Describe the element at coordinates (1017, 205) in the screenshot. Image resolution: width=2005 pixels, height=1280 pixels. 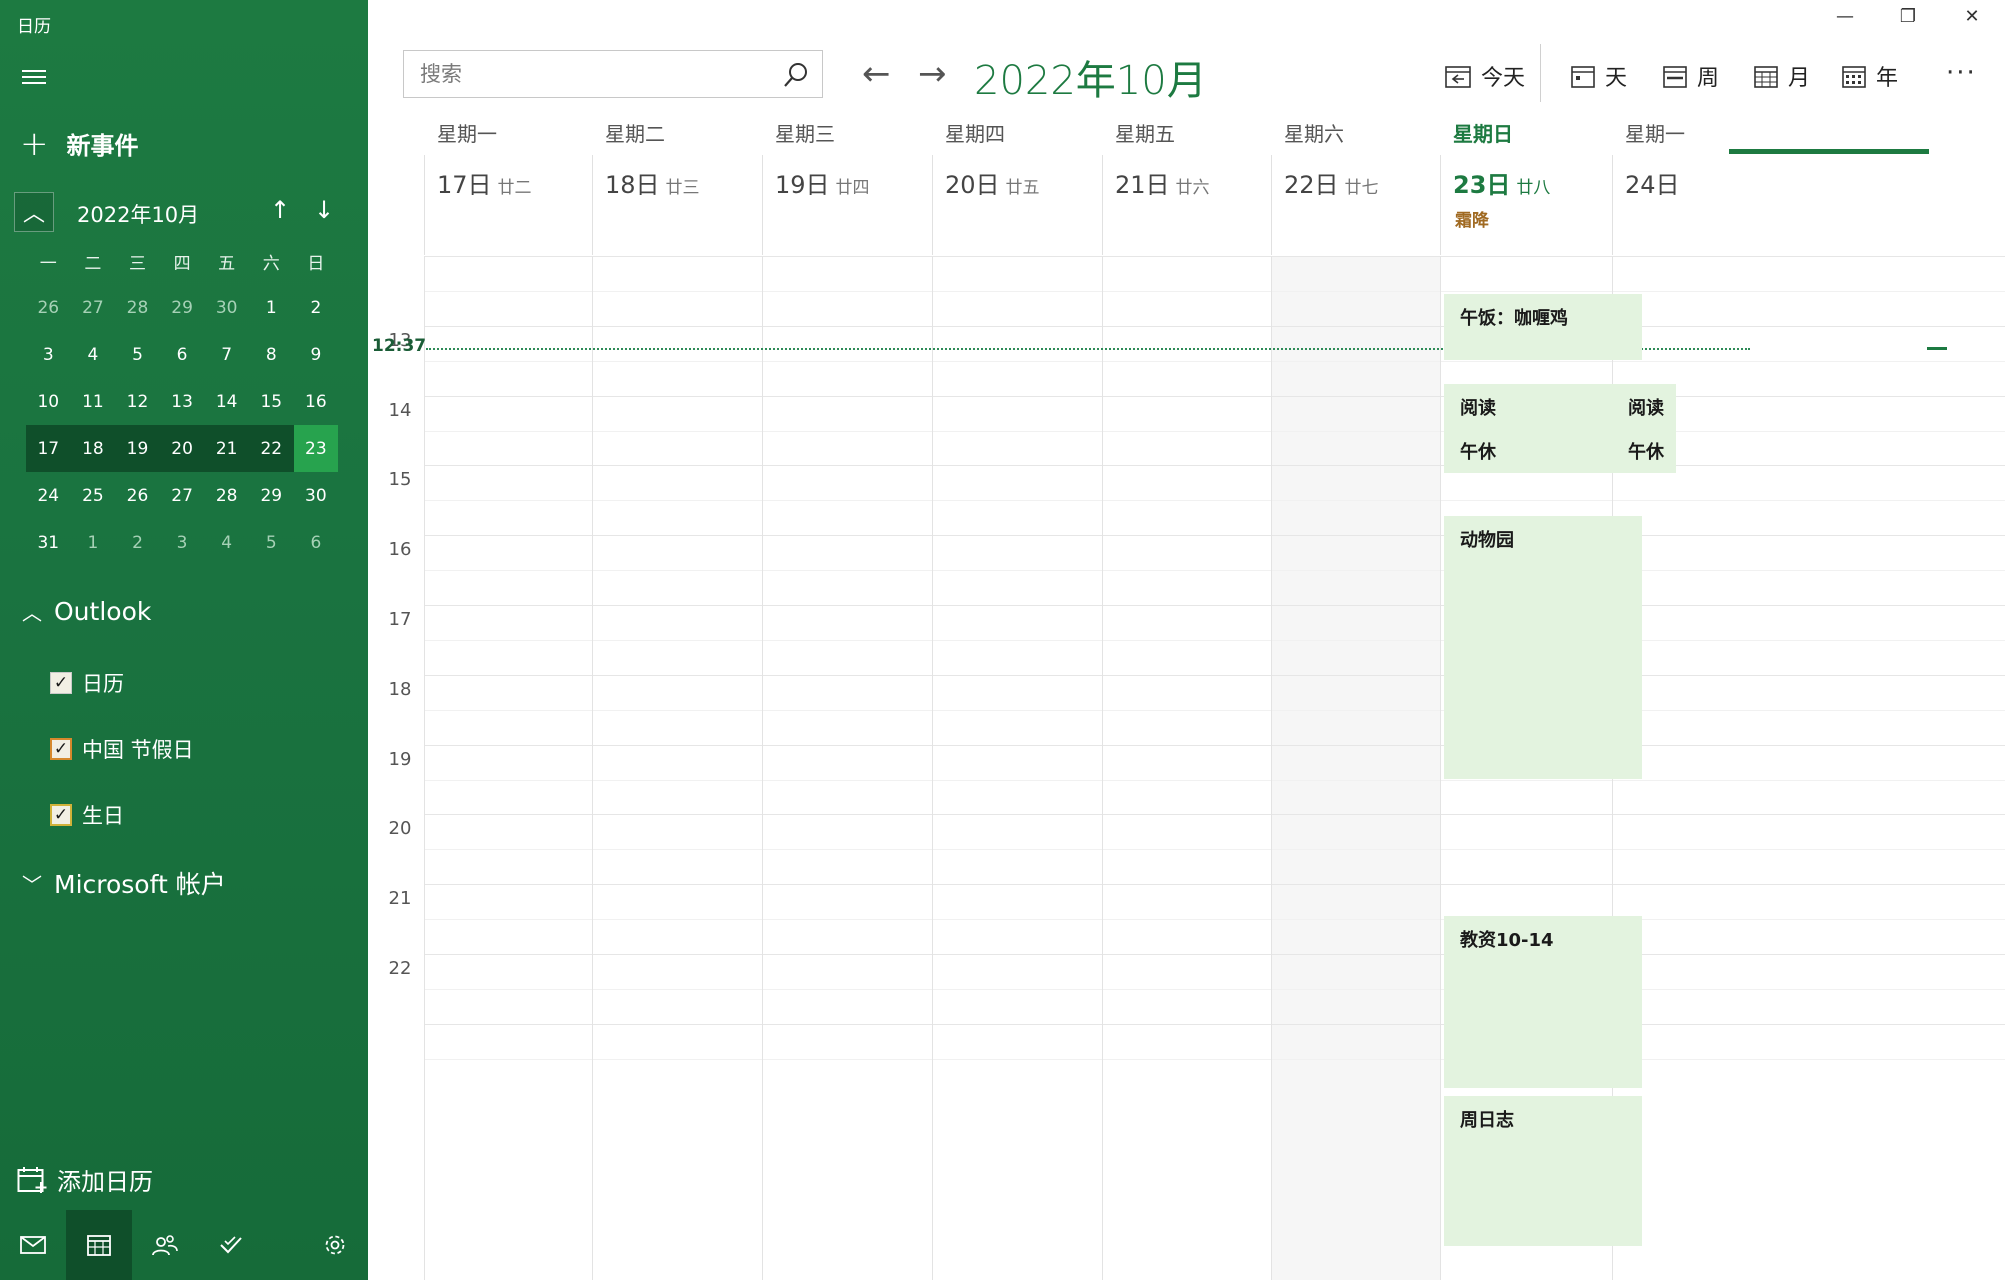
I see `day-header-cell: 20日 廿五` at that location.